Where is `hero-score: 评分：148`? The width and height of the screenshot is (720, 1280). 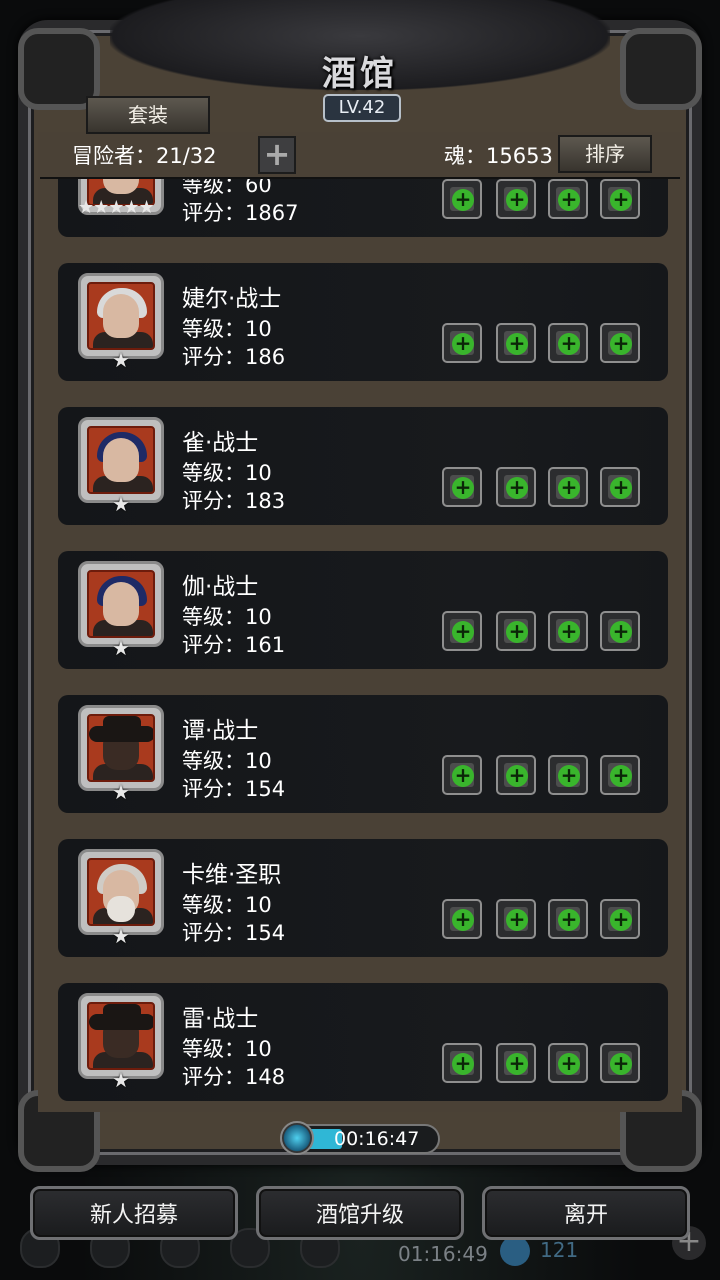 hero-score: 评分：148 is located at coordinates (234, 1077).